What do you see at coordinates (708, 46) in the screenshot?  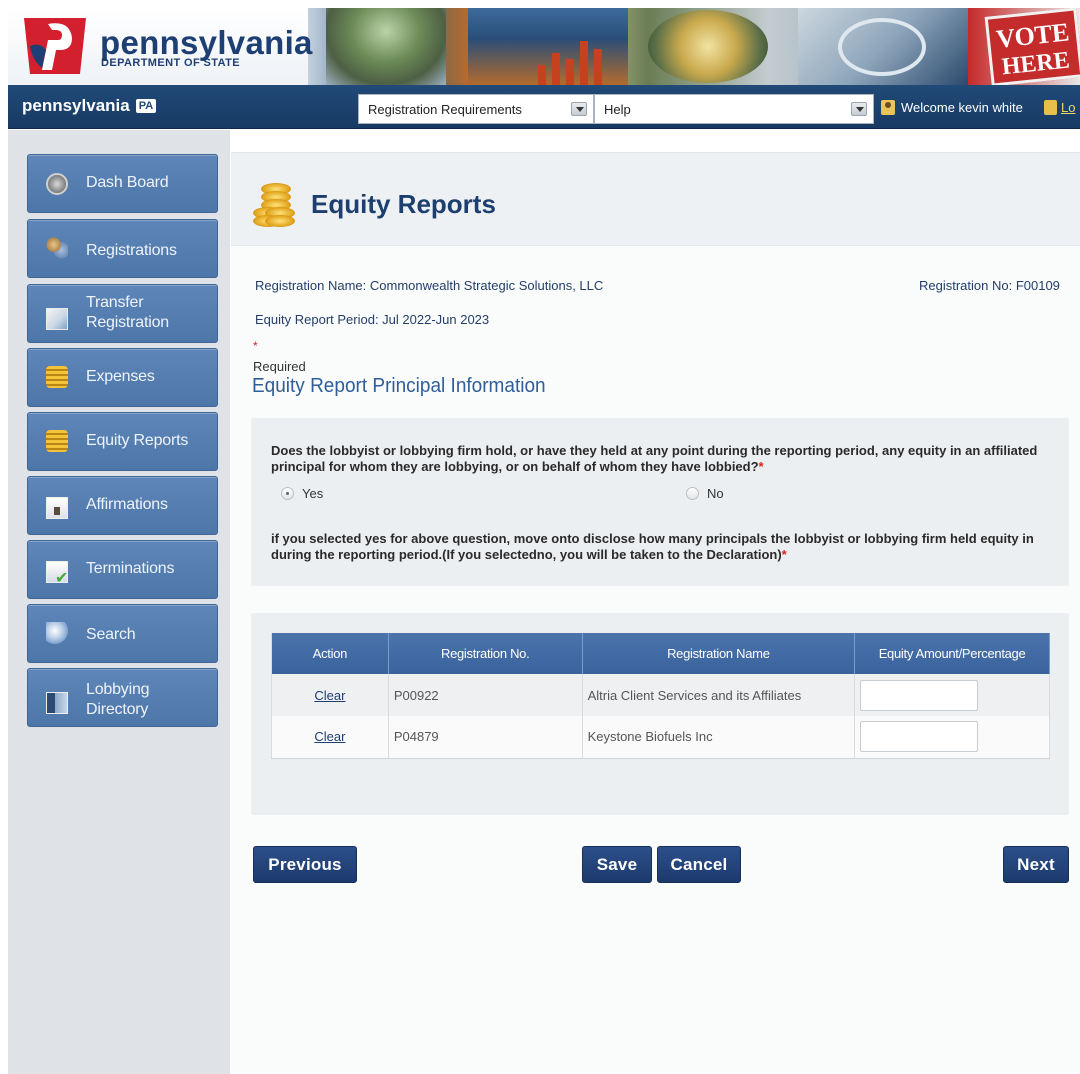 I see `state-seal-image` at bounding box center [708, 46].